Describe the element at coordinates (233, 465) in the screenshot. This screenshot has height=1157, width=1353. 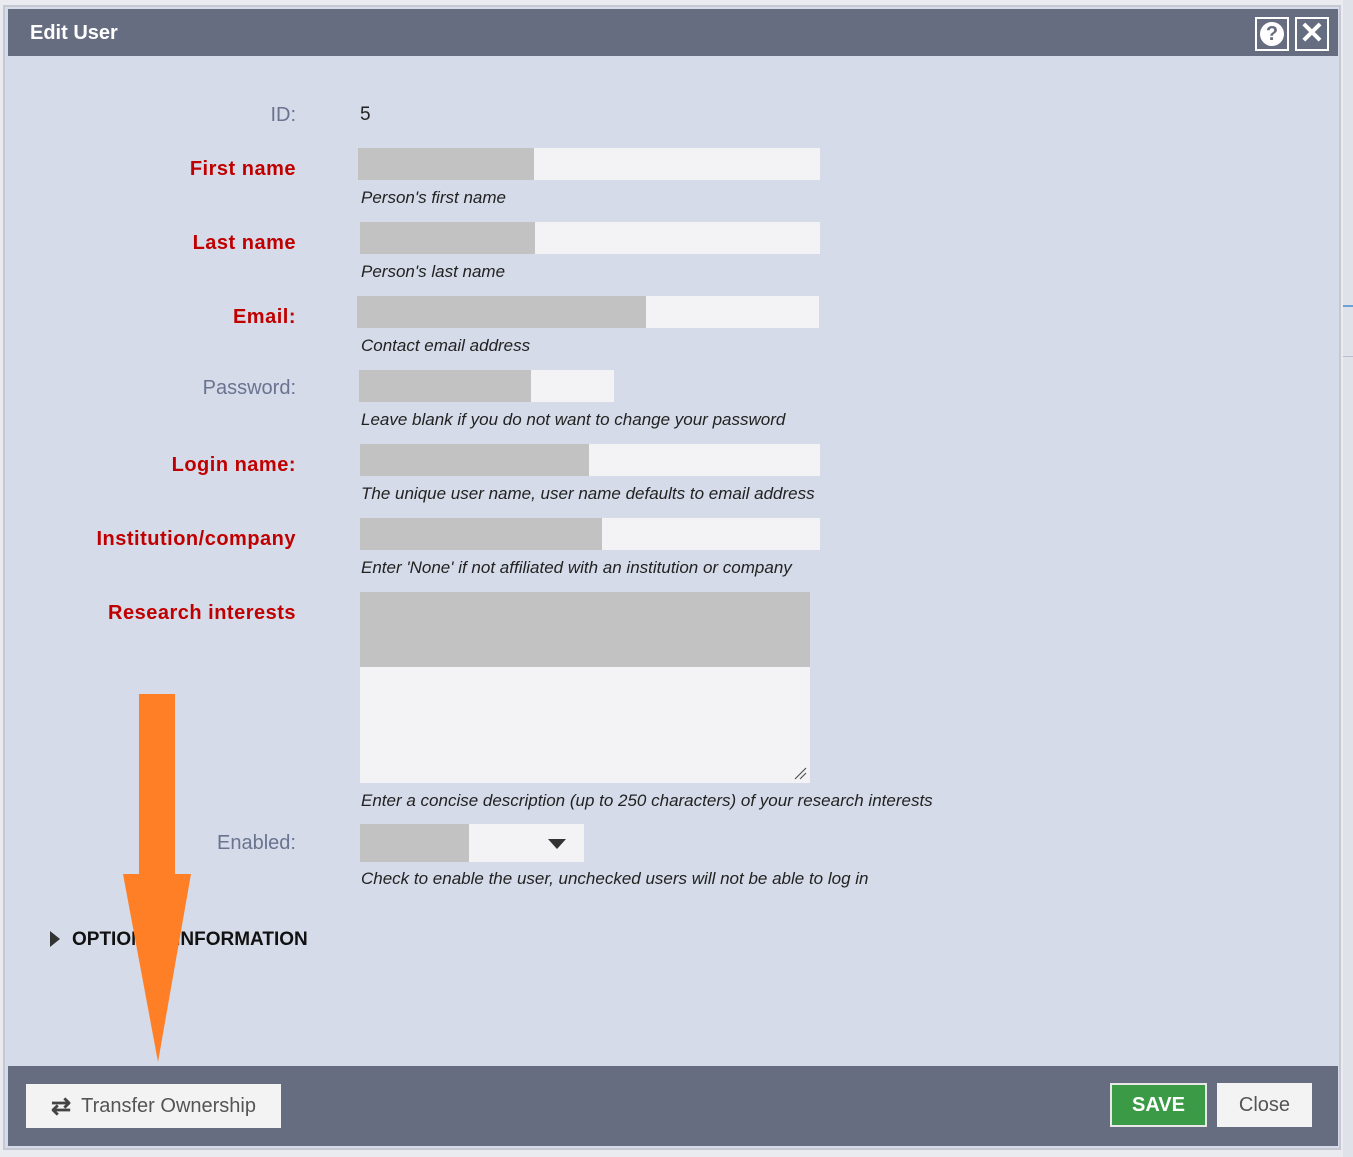
I see `login-name-label: Login name:` at that location.